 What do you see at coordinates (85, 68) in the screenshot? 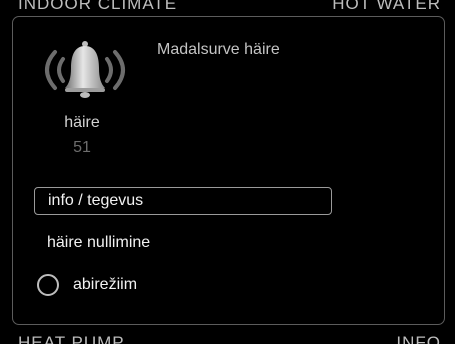
I see `bell-icon` at bounding box center [85, 68].